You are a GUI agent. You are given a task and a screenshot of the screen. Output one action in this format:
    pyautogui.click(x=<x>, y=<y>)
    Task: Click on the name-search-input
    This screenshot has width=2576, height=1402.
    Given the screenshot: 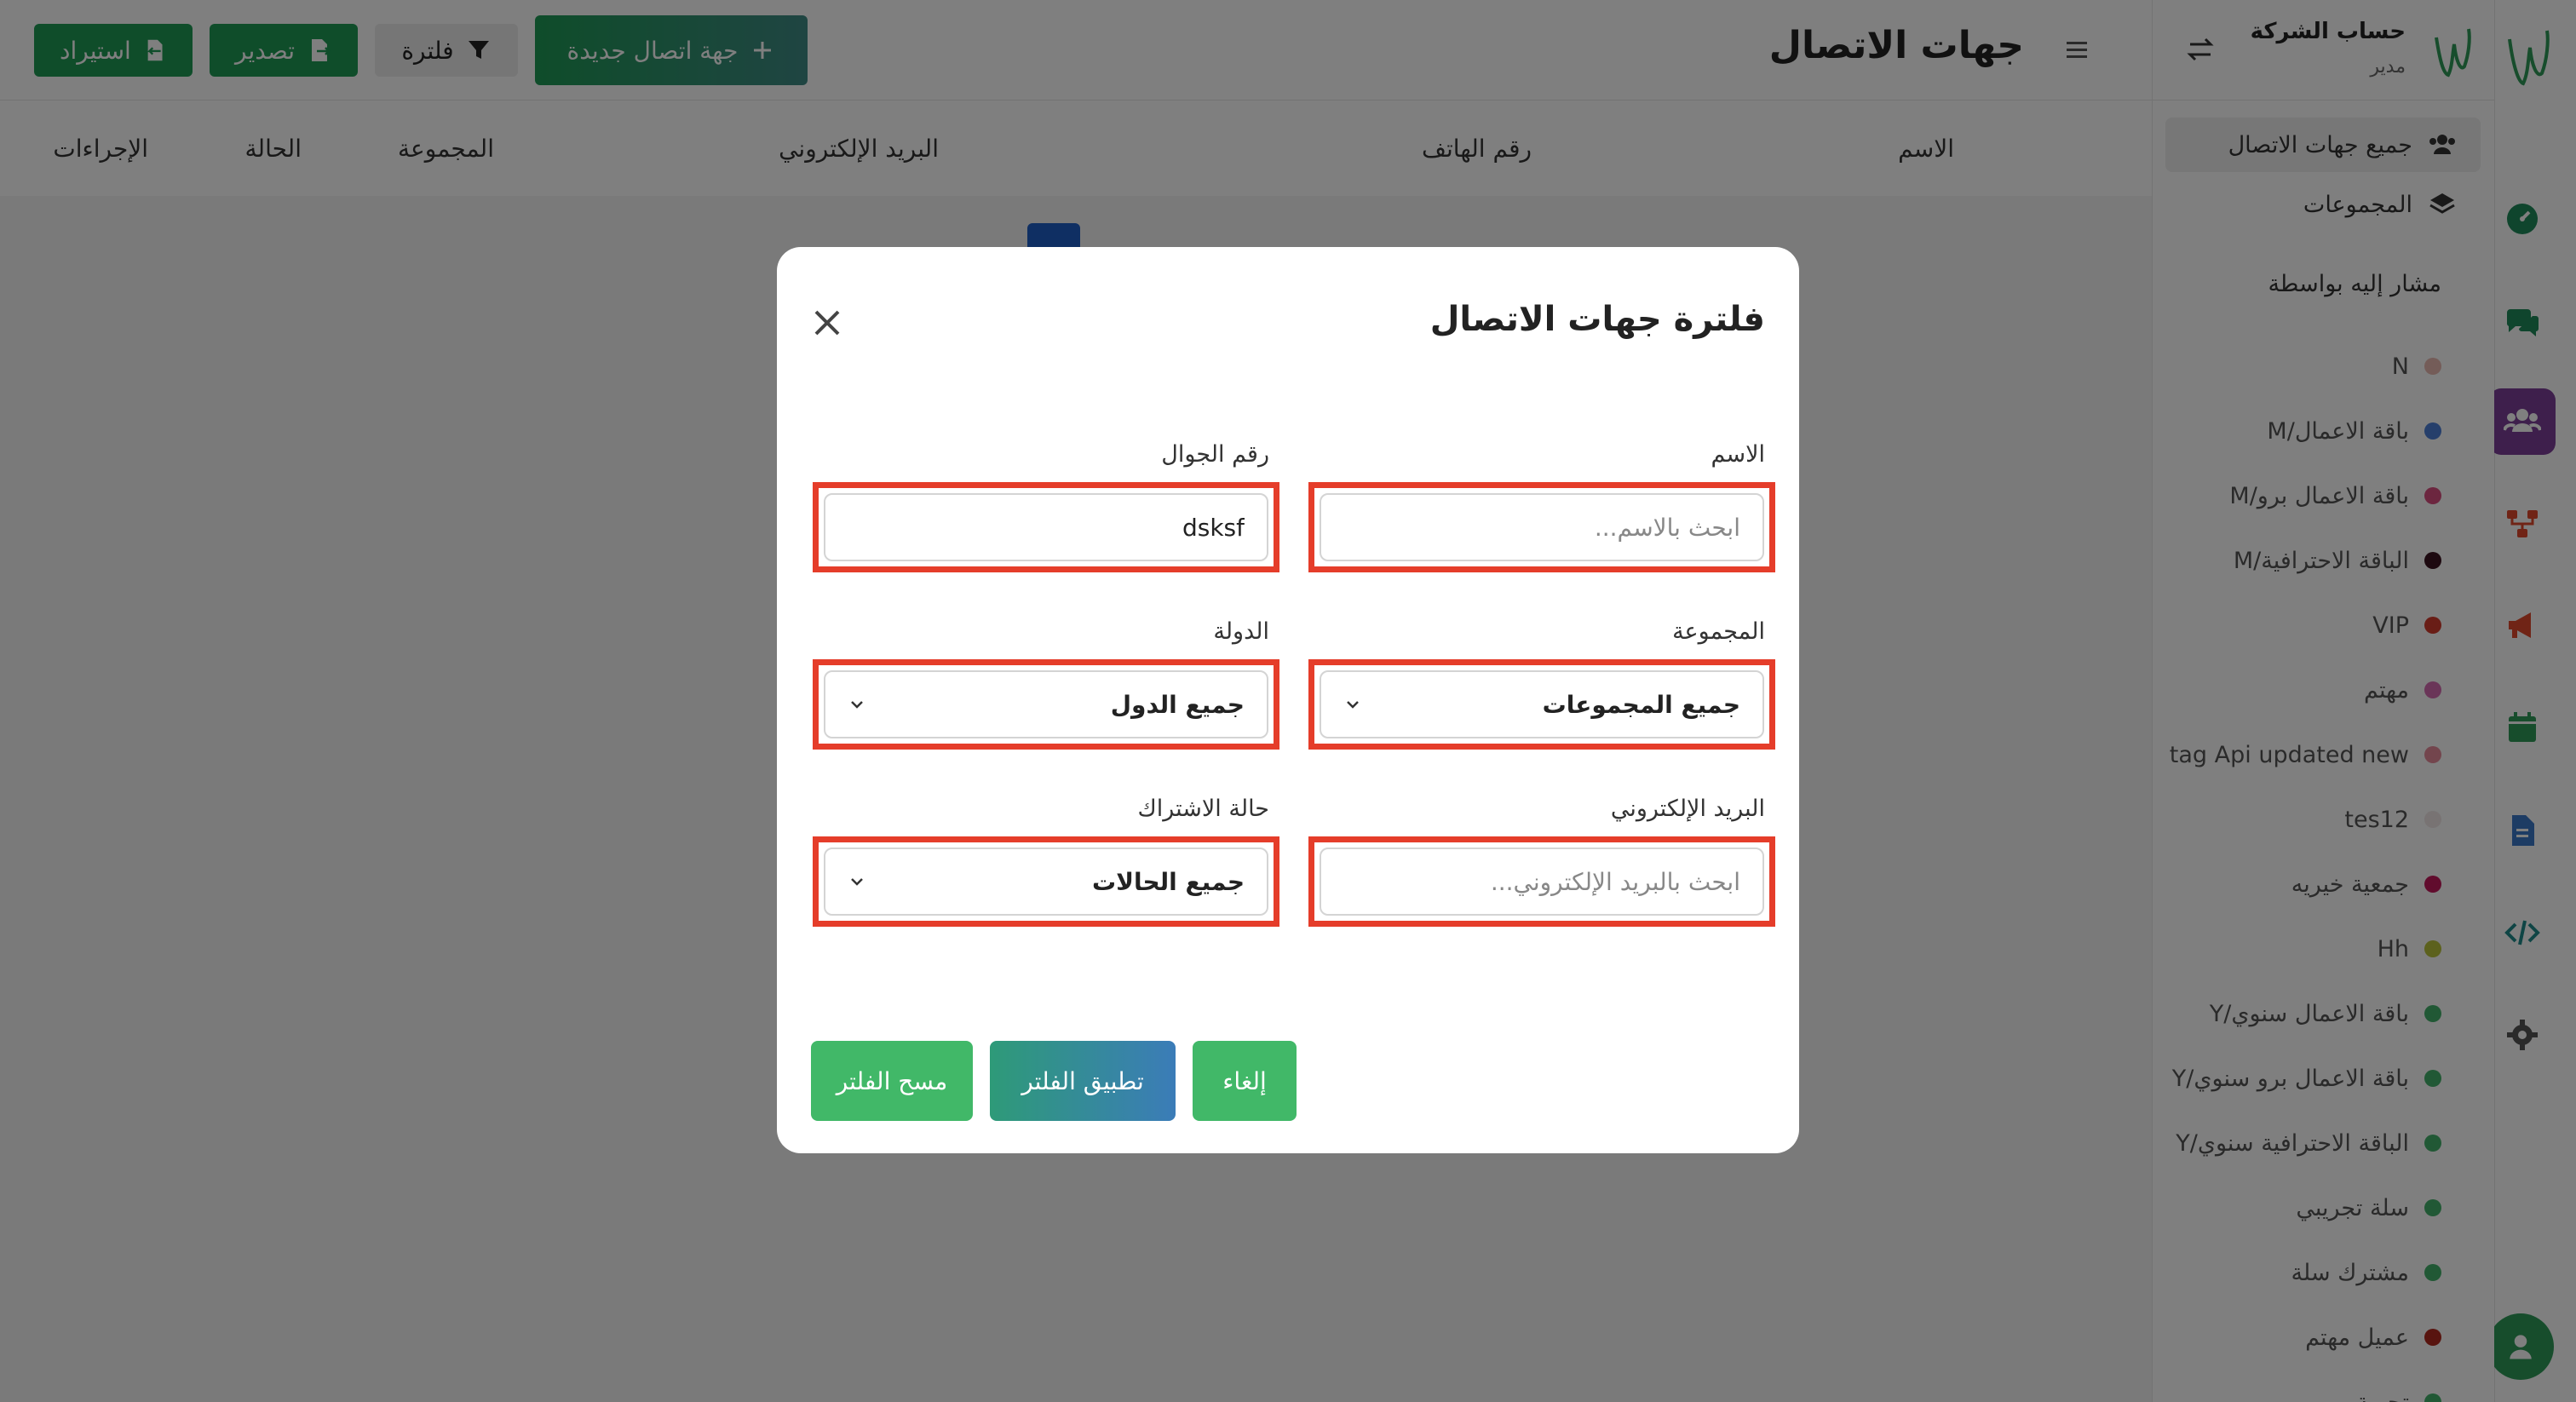 What is the action you would take?
    pyautogui.click(x=1542, y=527)
    